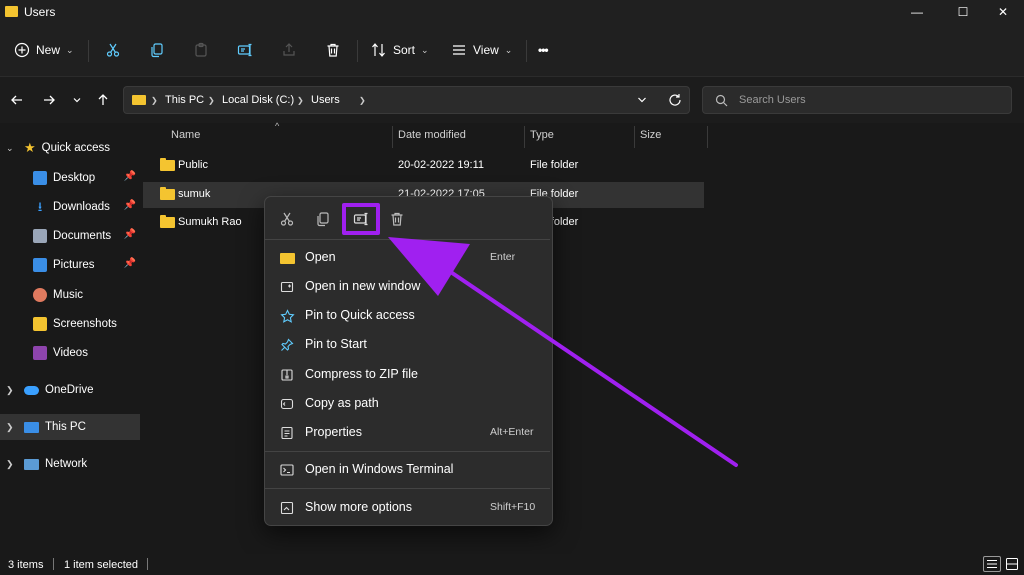 The height and width of the screenshot is (575, 1024). Describe the element at coordinates (26, 565) in the screenshot. I see `item-count: 3 items` at that location.